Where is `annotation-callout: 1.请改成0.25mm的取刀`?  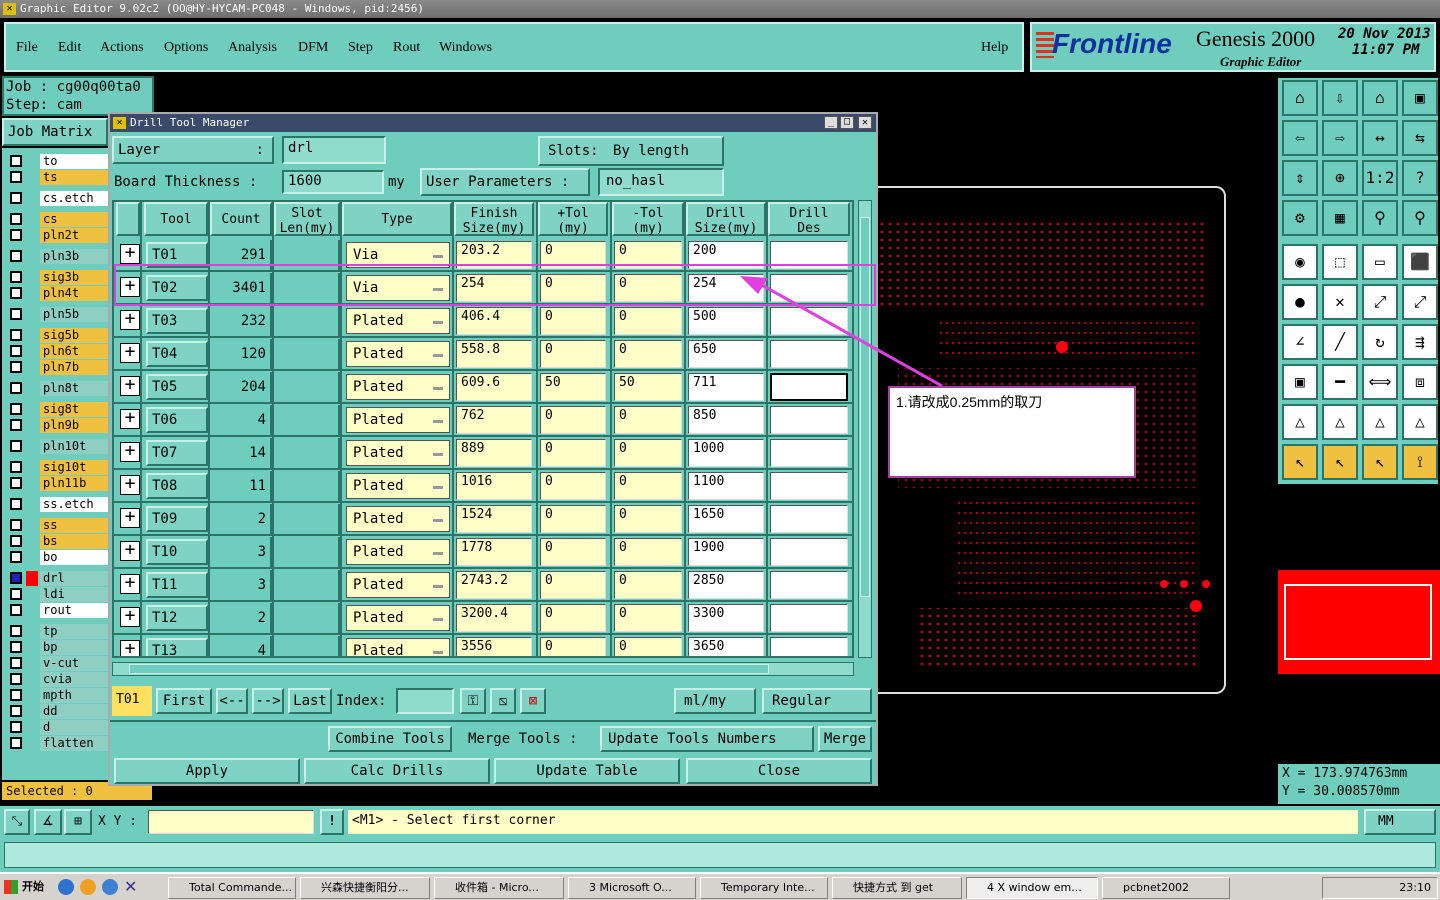
annotation-callout: 1.请改成0.25mm的取刀 is located at coordinates (1012, 432).